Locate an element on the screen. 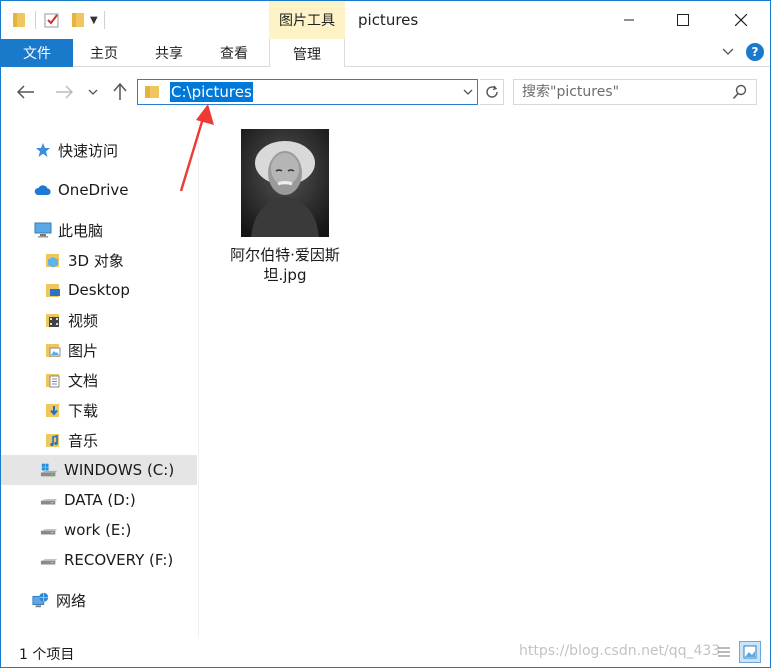 This screenshot has width=771, height=668. details-view-button is located at coordinates (724, 652).